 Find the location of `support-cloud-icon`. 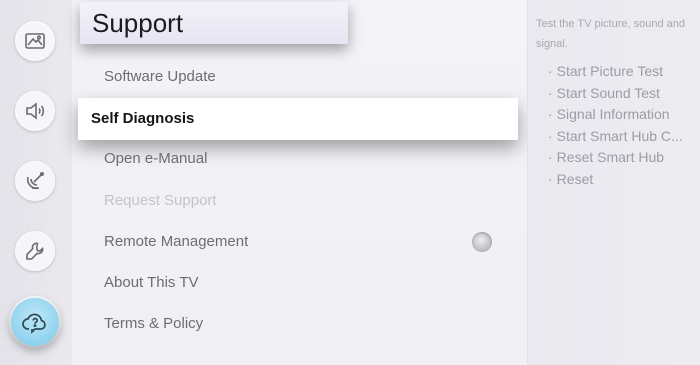

support-cloud-icon is located at coordinates (34, 324).